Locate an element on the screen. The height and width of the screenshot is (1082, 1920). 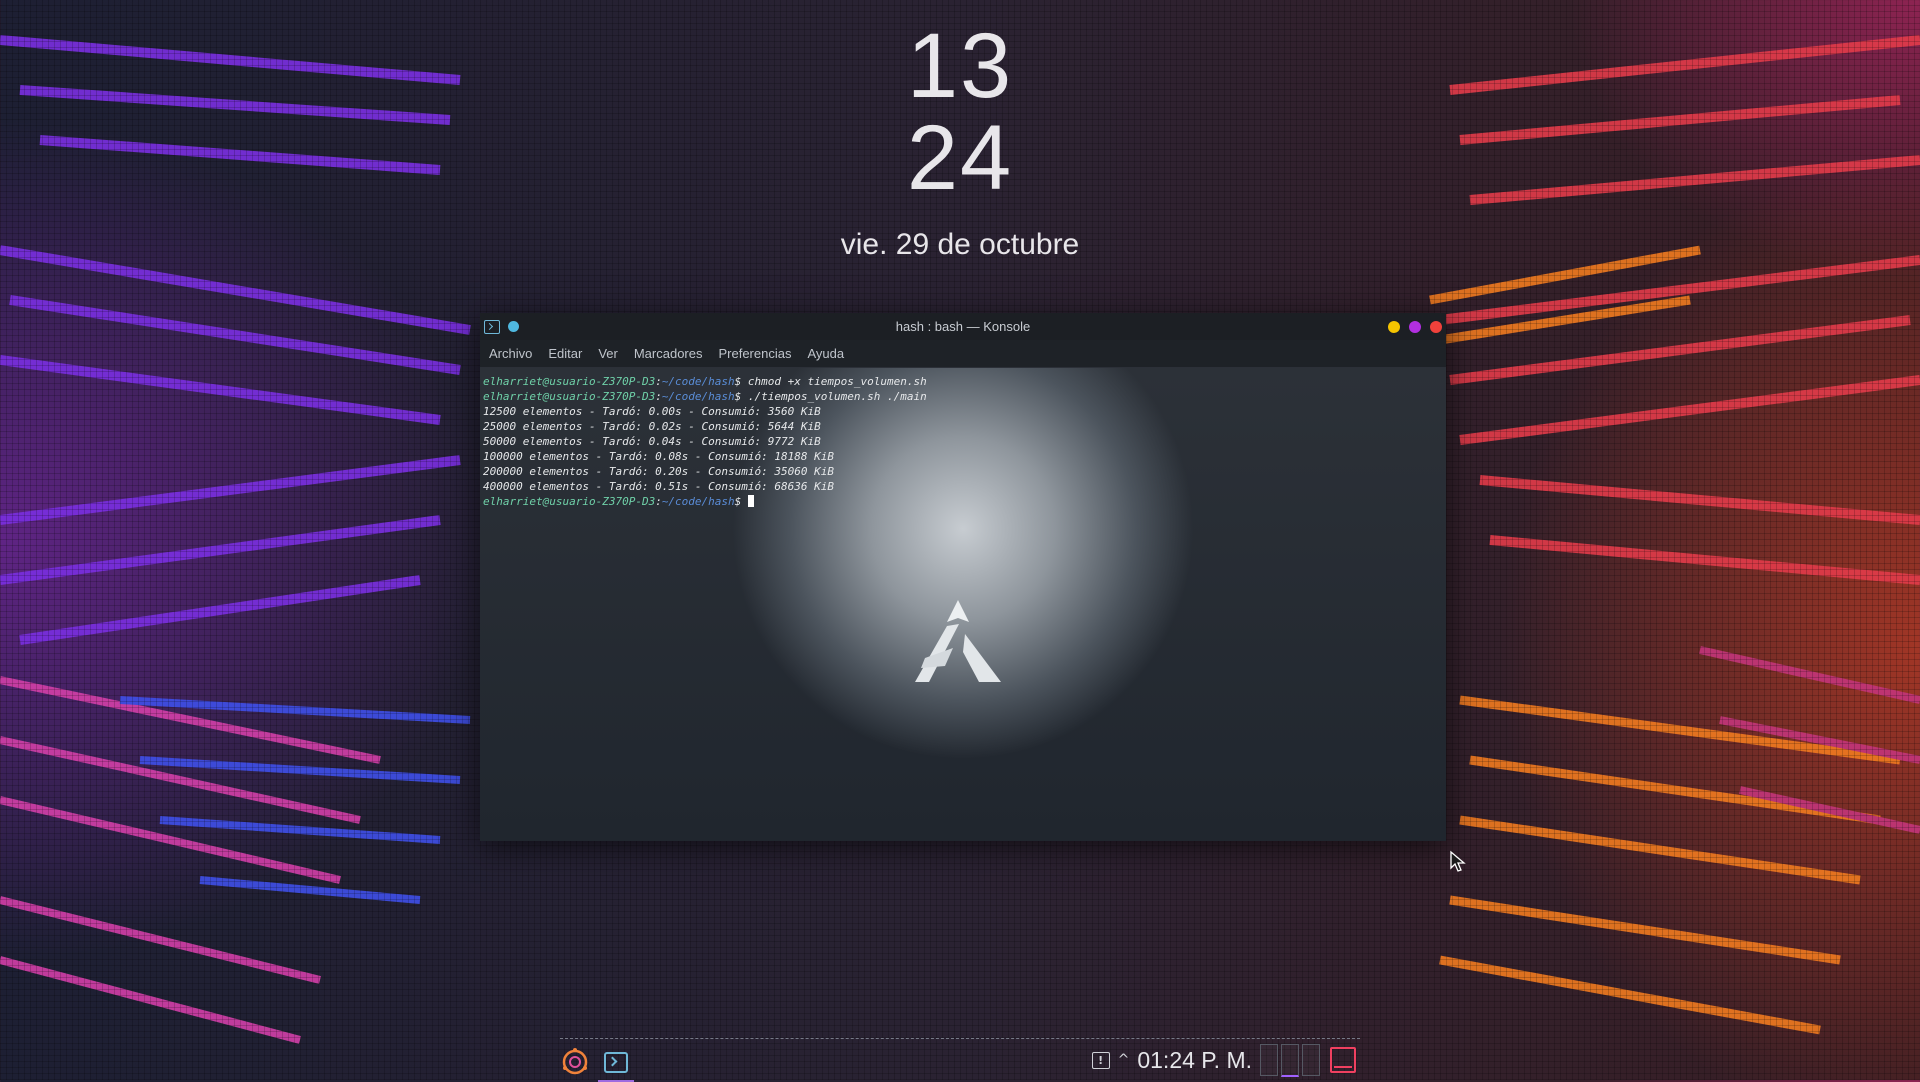
terminal-line: elharriet@usuario-Z370P-D3:~/code/hash$ is located at coordinates (618, 501).